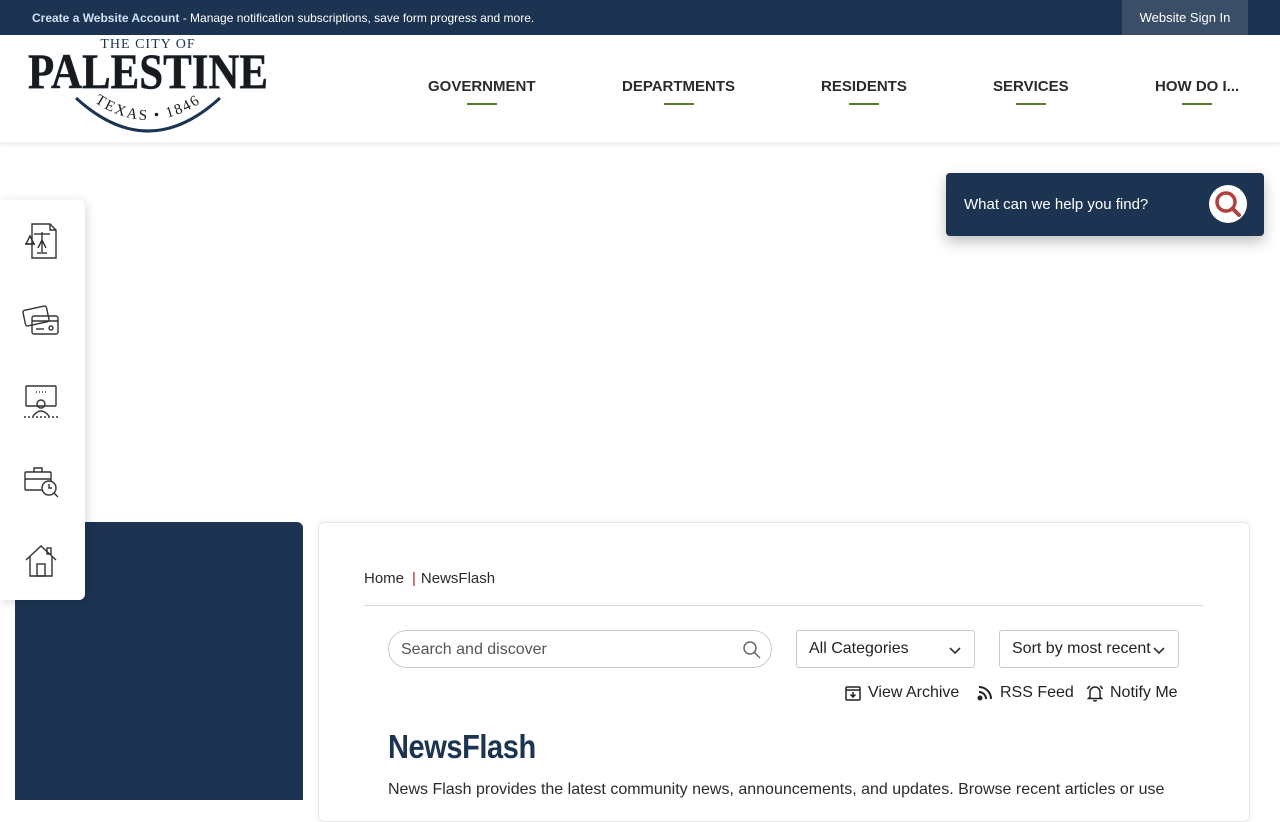  I want to click on nav-departments: DEPARTMENTS, so click(678, 91).